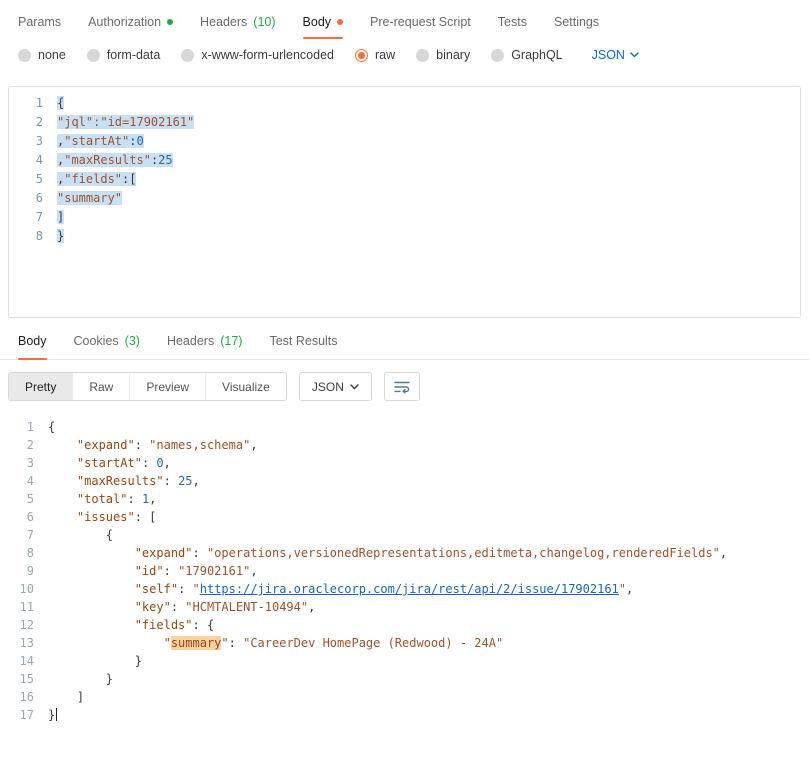 This screenshot has height=778, width=809. Describe the element at coordinates (512, 22) in the screenshot. I see `tab-tests: Tests` at that location.